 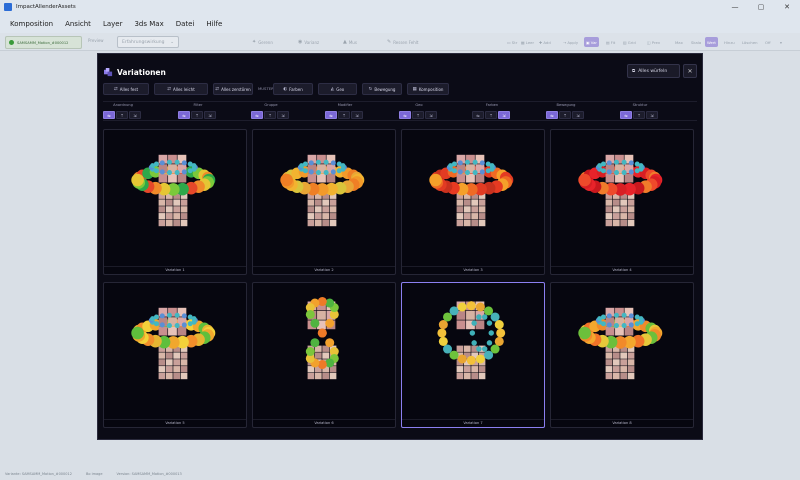 I want to click on toolbar-right-button-8: Max, so click(x=679, y=42).